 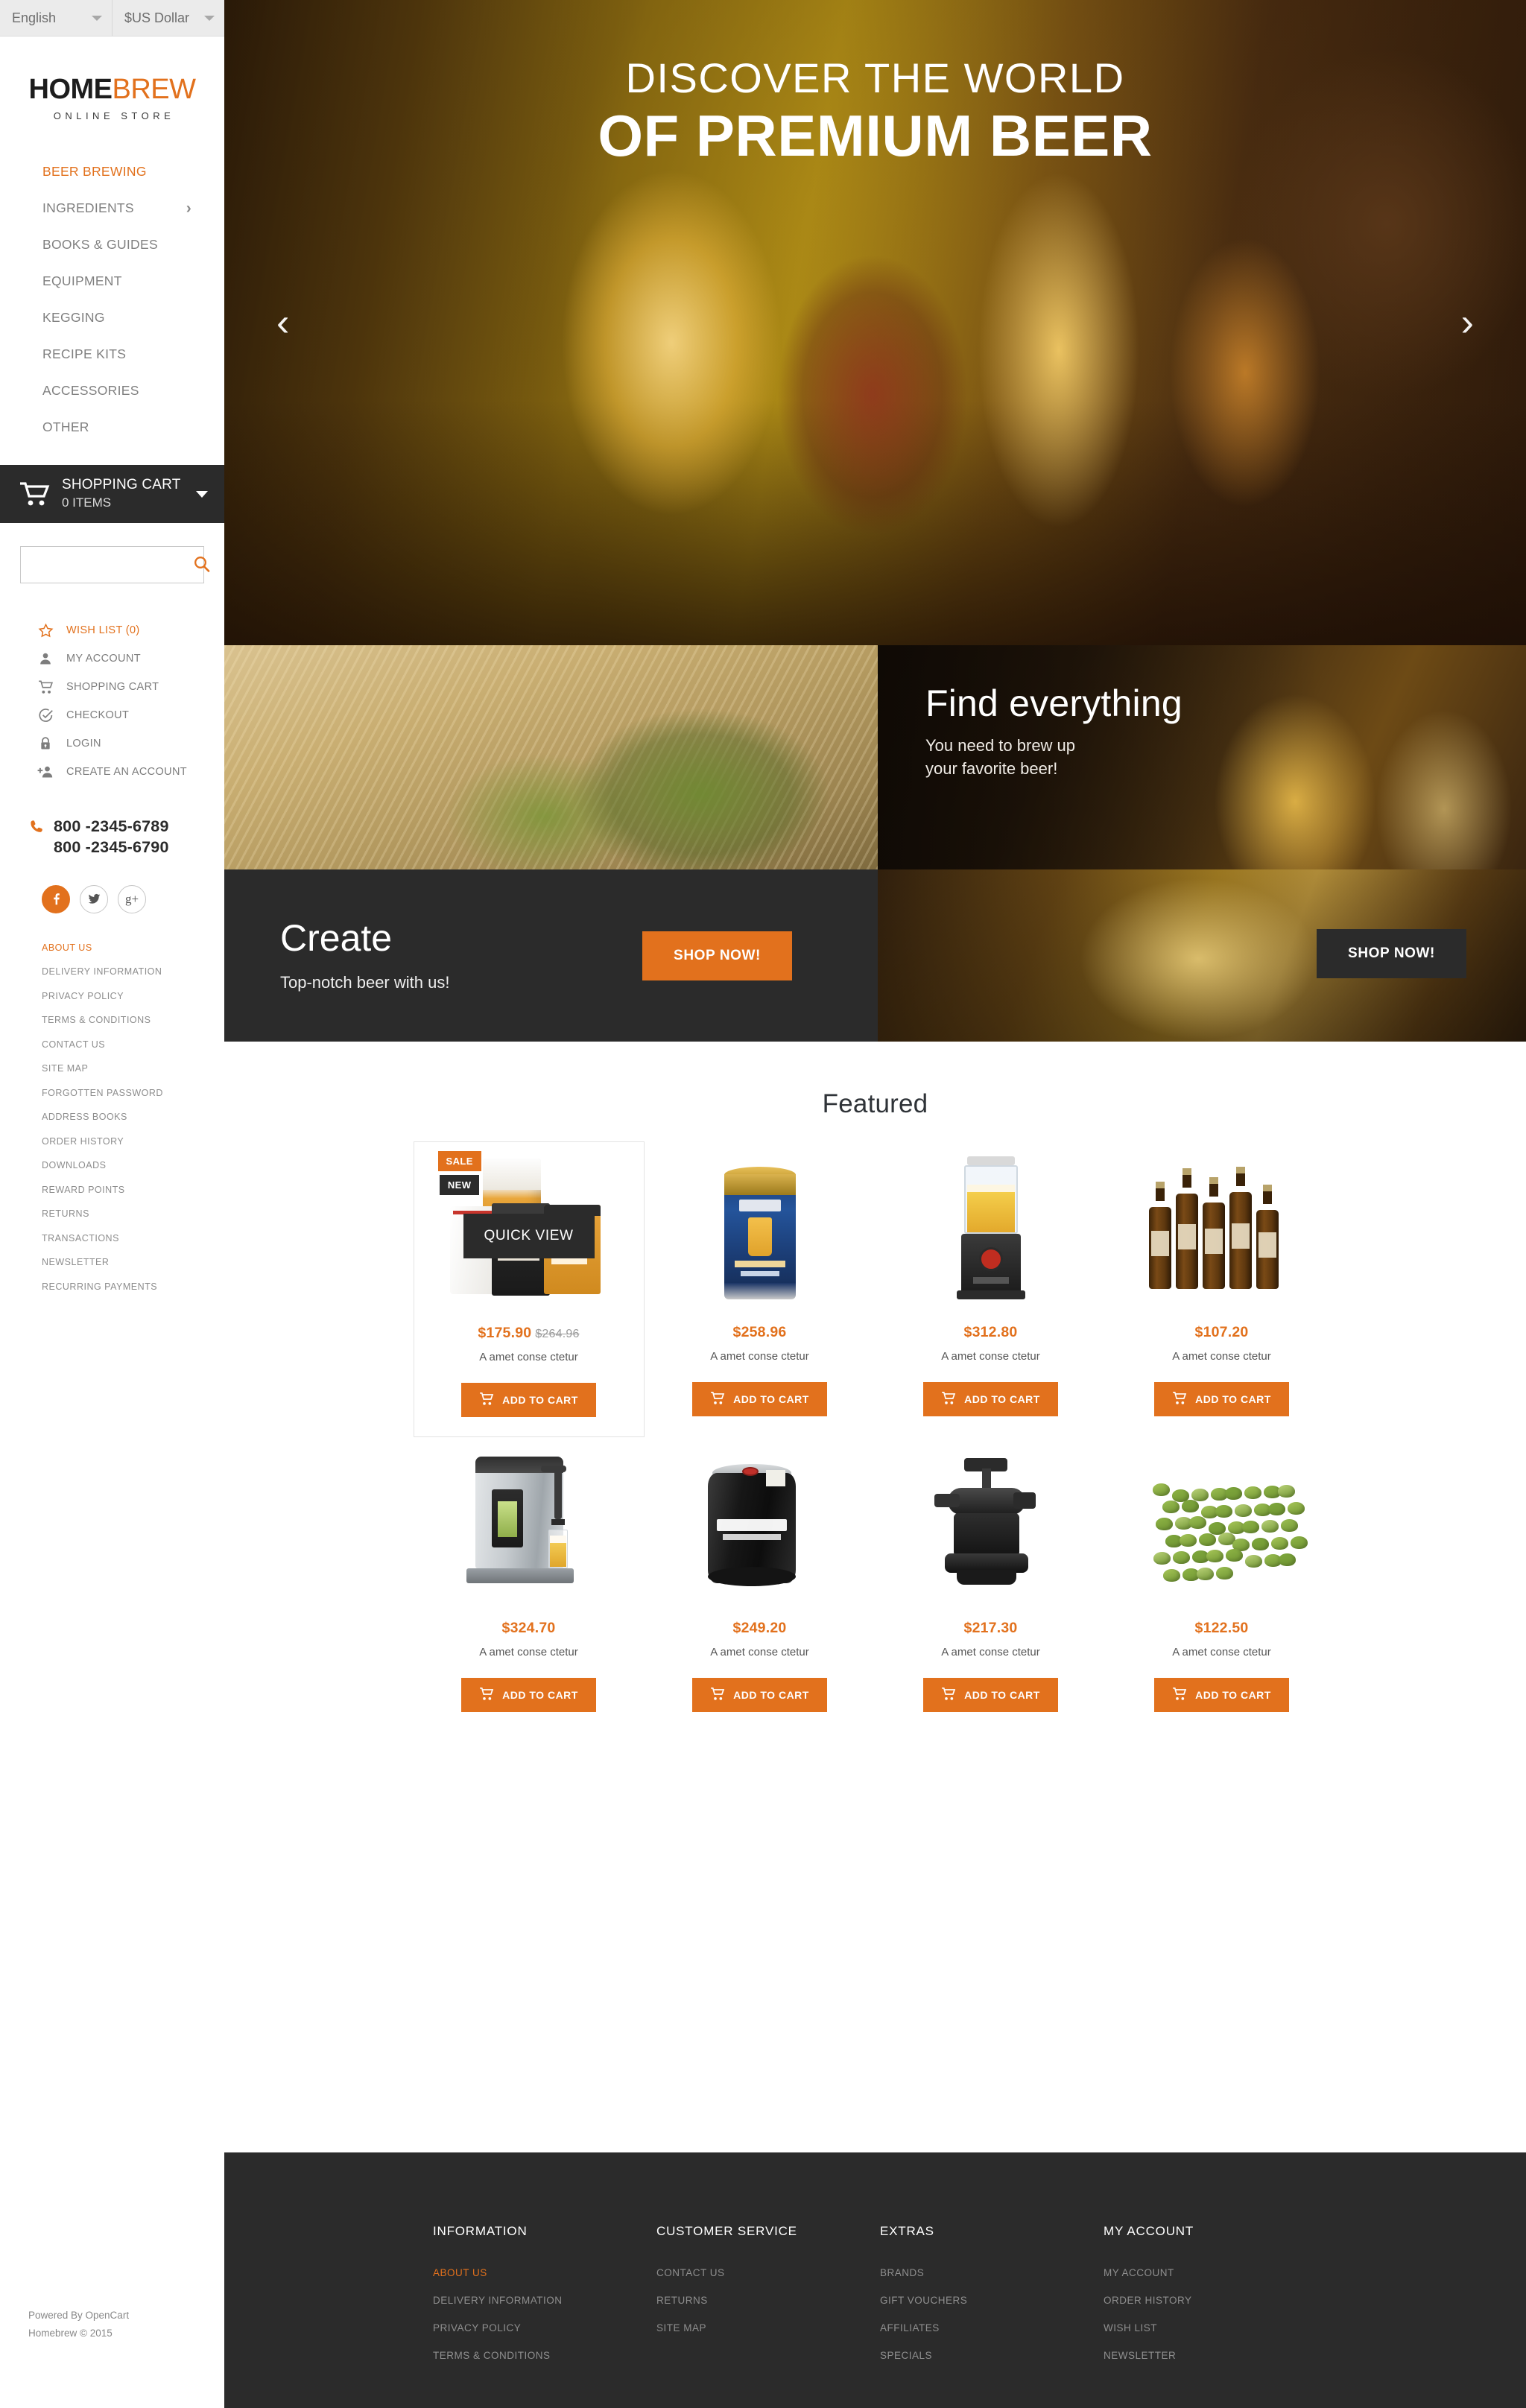 What do you see at coordinates (84, 353) in the screenshot?
I see `nav-item-label: RECIPE KITS` at bounding box center [84, 353].